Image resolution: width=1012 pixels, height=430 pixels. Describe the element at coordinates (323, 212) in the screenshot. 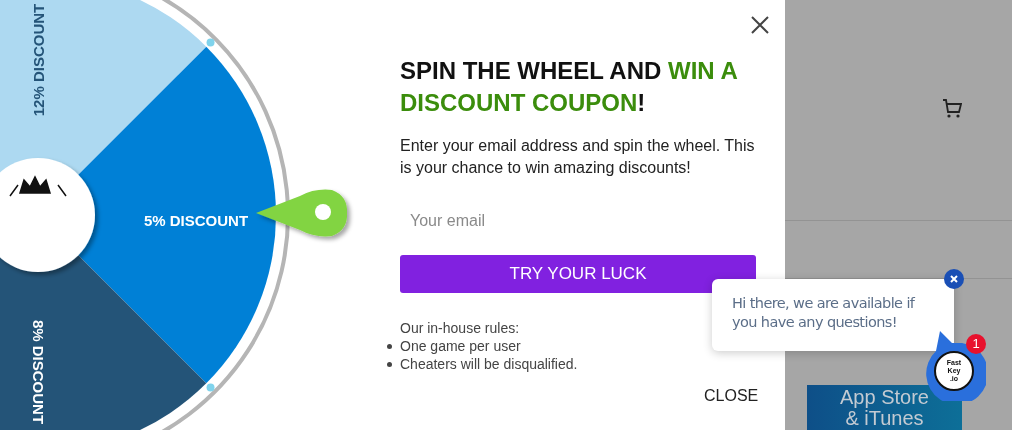

I see `pointer-hole` at that location.